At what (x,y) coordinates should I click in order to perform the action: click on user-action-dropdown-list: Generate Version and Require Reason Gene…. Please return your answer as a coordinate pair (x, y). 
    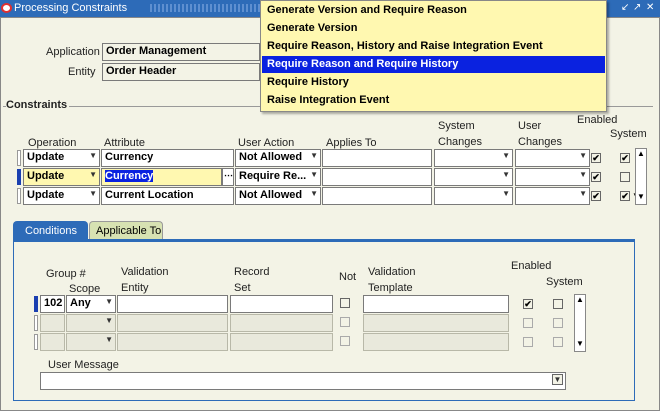
    Looking at the image, I should click on (433, 56).